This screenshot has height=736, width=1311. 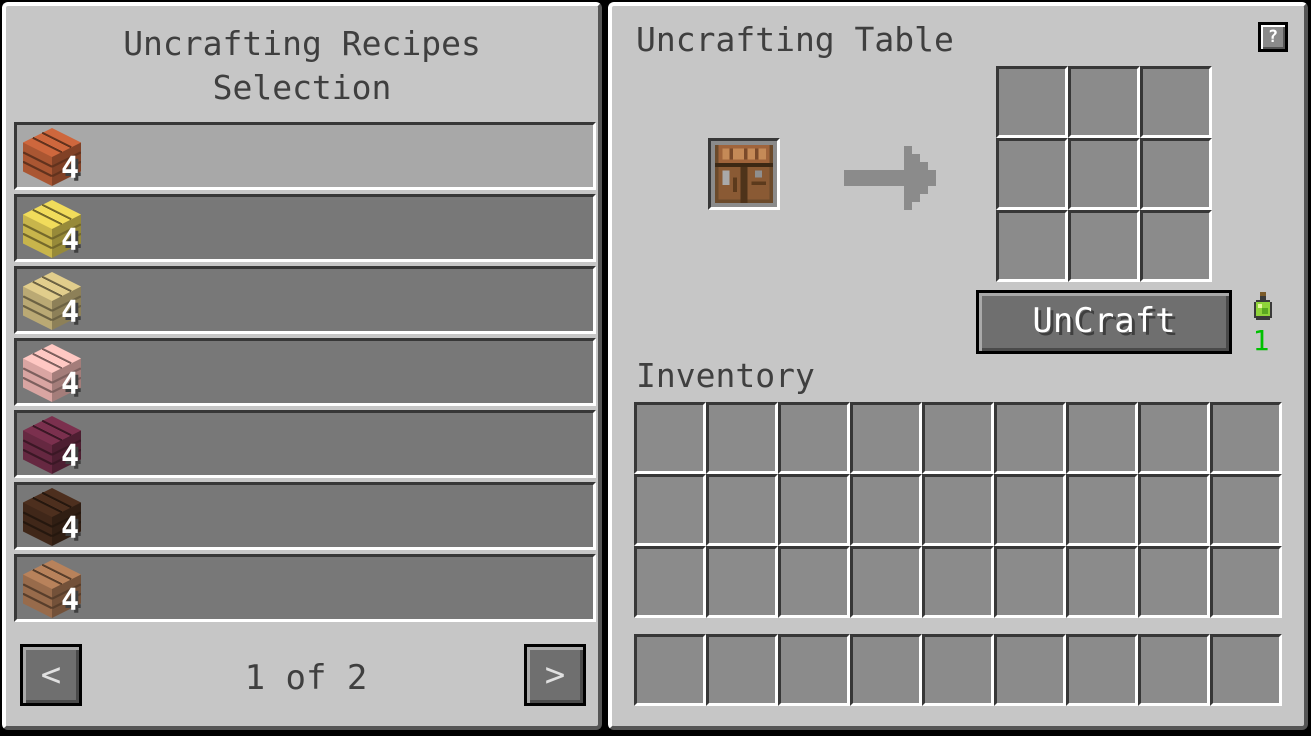 What do you see at coordinates (725, 375) in the screenshot?
I see `inventory-label: Inventory` at bounding box center [725, 375].